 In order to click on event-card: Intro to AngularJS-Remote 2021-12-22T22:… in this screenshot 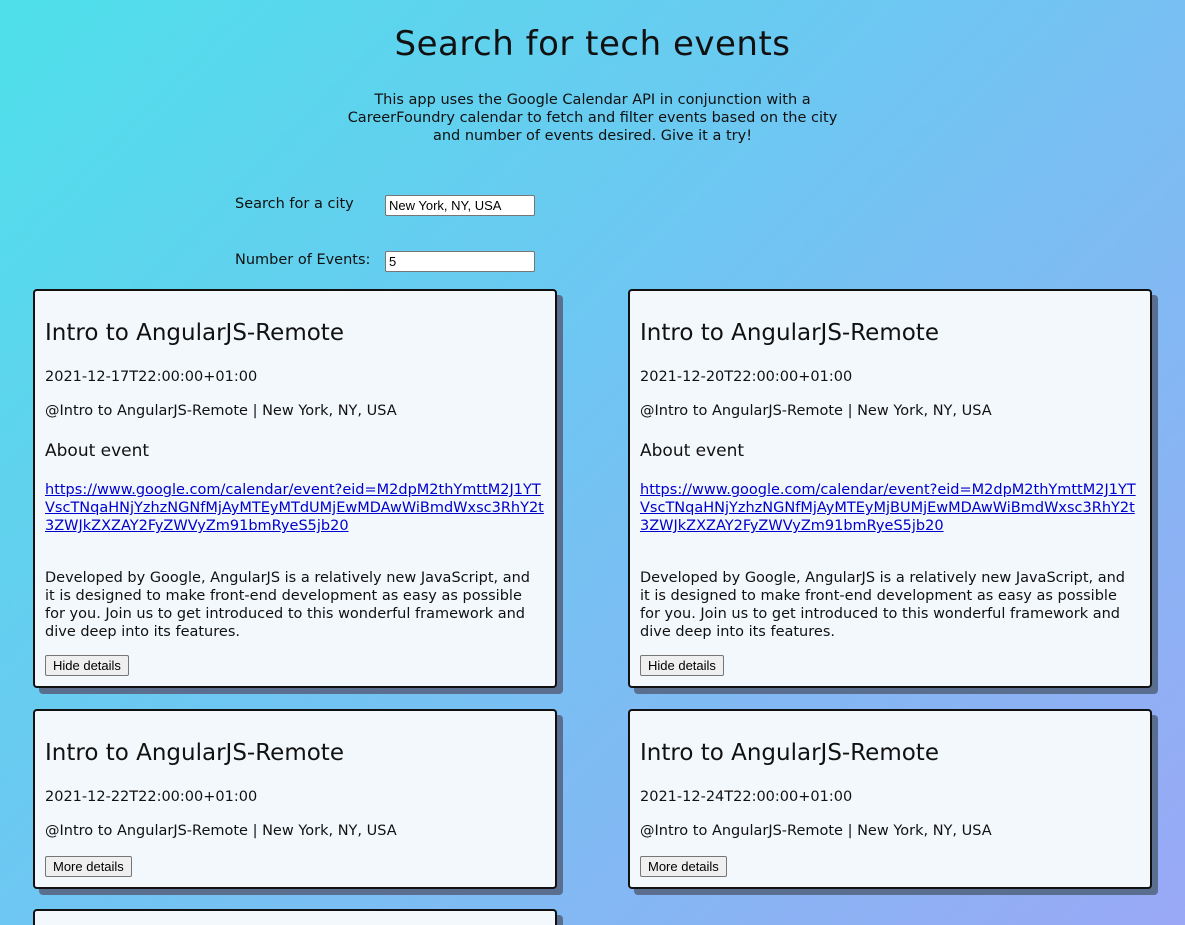, I will do `click(295, 799)`.